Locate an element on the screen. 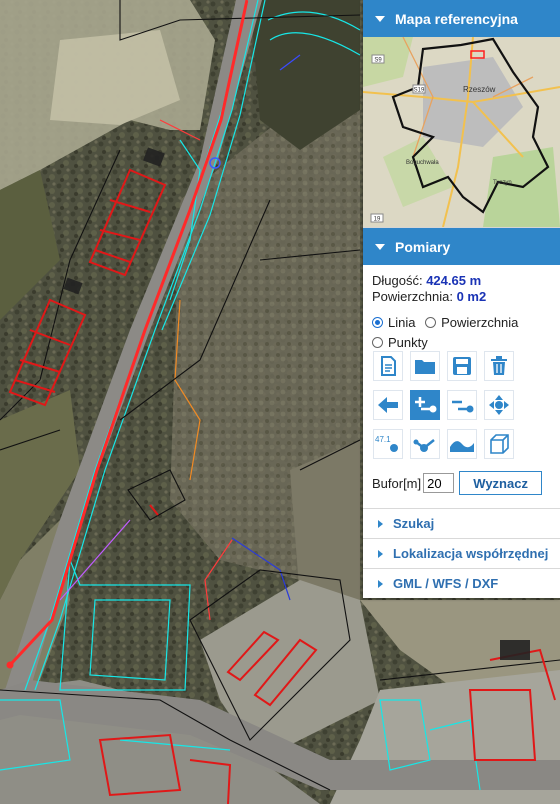 This screenshot has width=560, height=804. pan-arrows-icon is located at coordinates (499, 405).